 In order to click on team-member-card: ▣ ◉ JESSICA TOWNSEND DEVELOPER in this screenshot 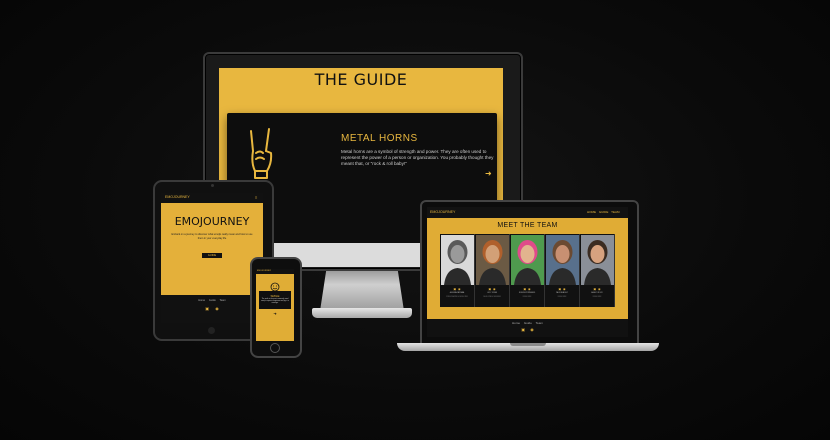, I will do `click(527, 270)`.